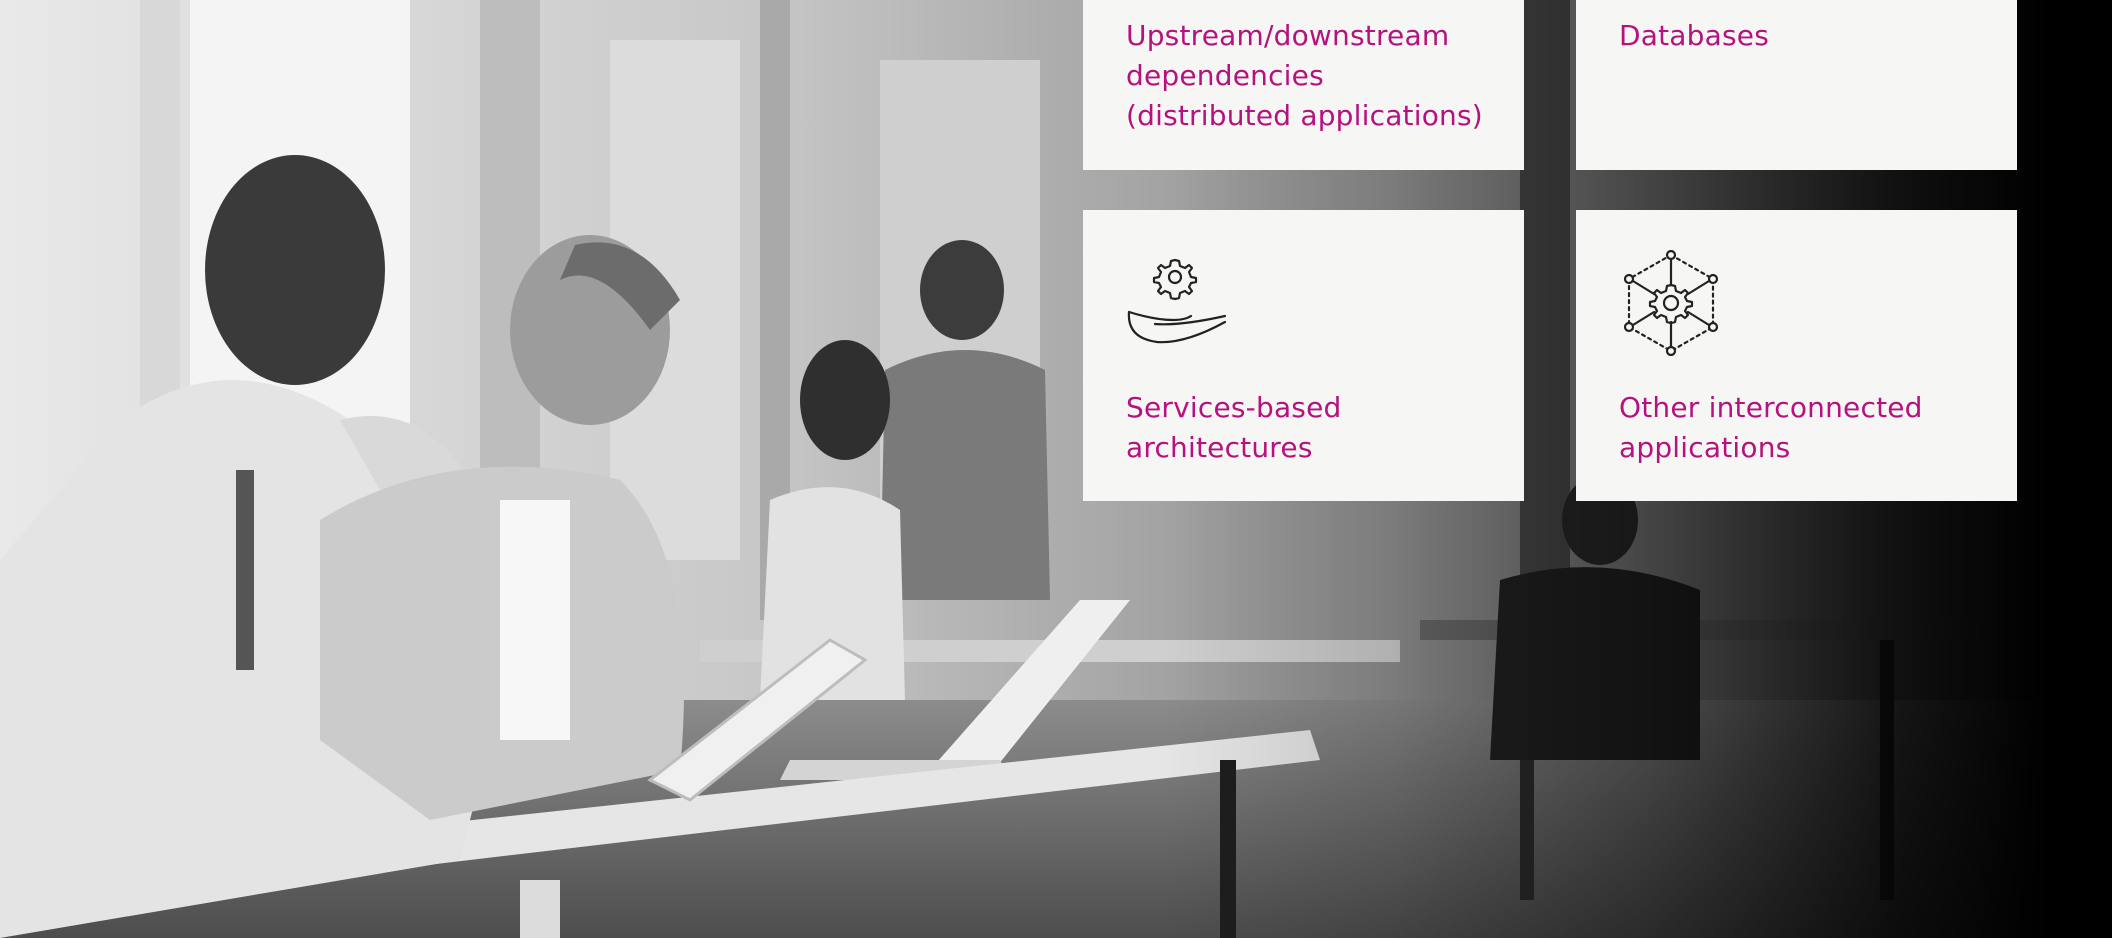 This screenshot has width=2112, height=938. Describe the element at coordinates (1694, 35) in the screenshot. I see `card-title: Databases` at that location.